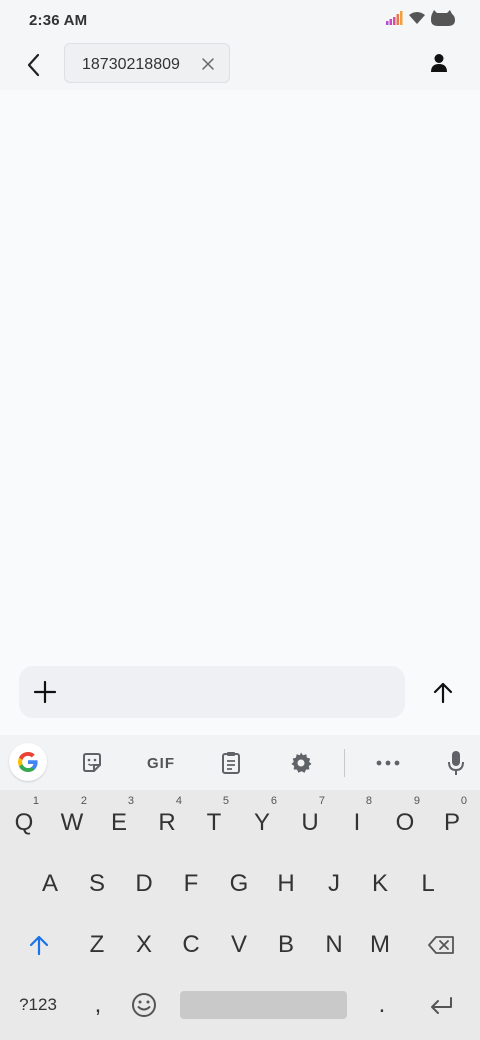 The width and height of the screenshot is (480, 1040). I want to click on key-i: I8, so click(357, 820).